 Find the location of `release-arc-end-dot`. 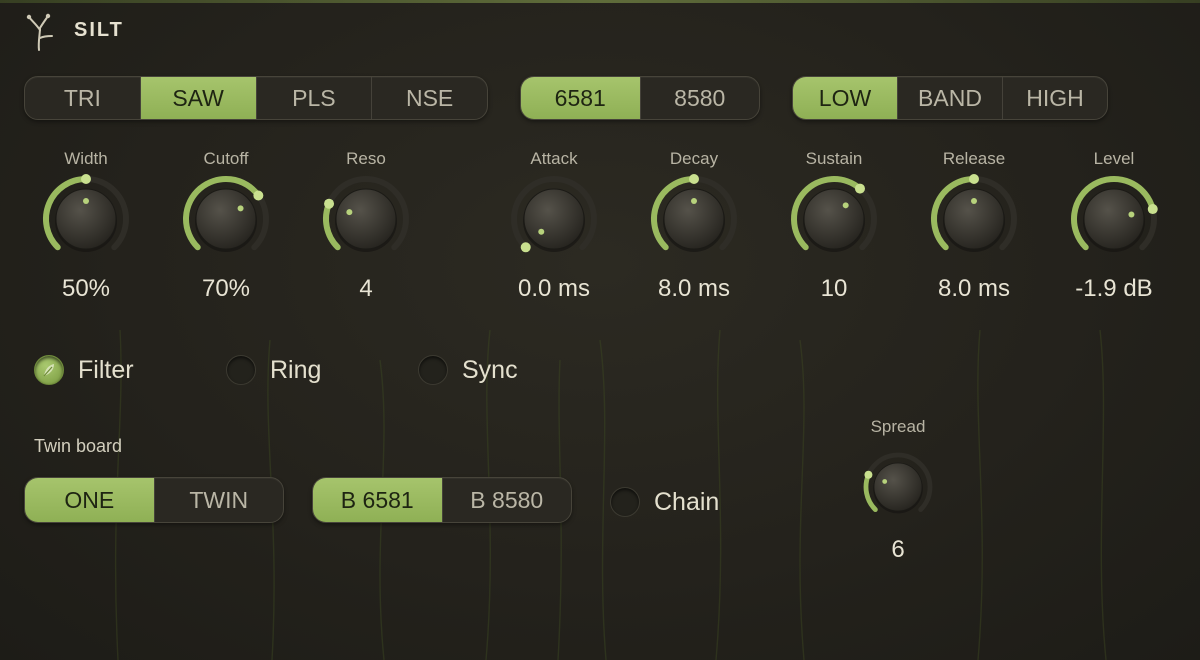

release-arc-end-dot is located at coordinates (974, 179).